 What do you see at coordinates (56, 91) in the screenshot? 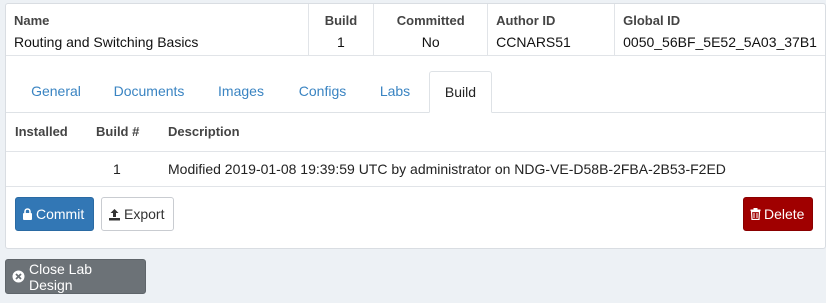
I see `tab-general: General` at bounding box center [56, 91].